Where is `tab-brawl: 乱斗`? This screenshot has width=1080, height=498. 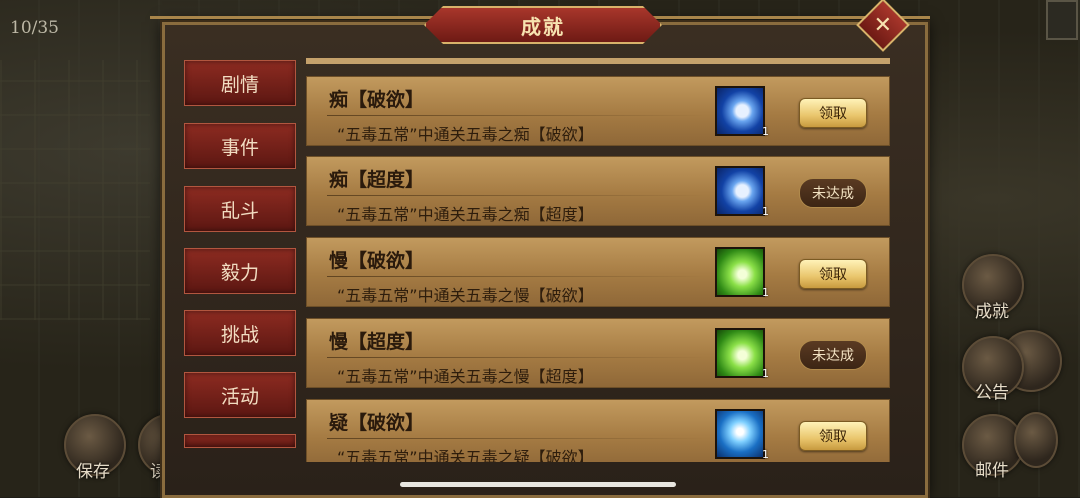
tab-brawl: 乱斗 is located at coordinates (240, 209).